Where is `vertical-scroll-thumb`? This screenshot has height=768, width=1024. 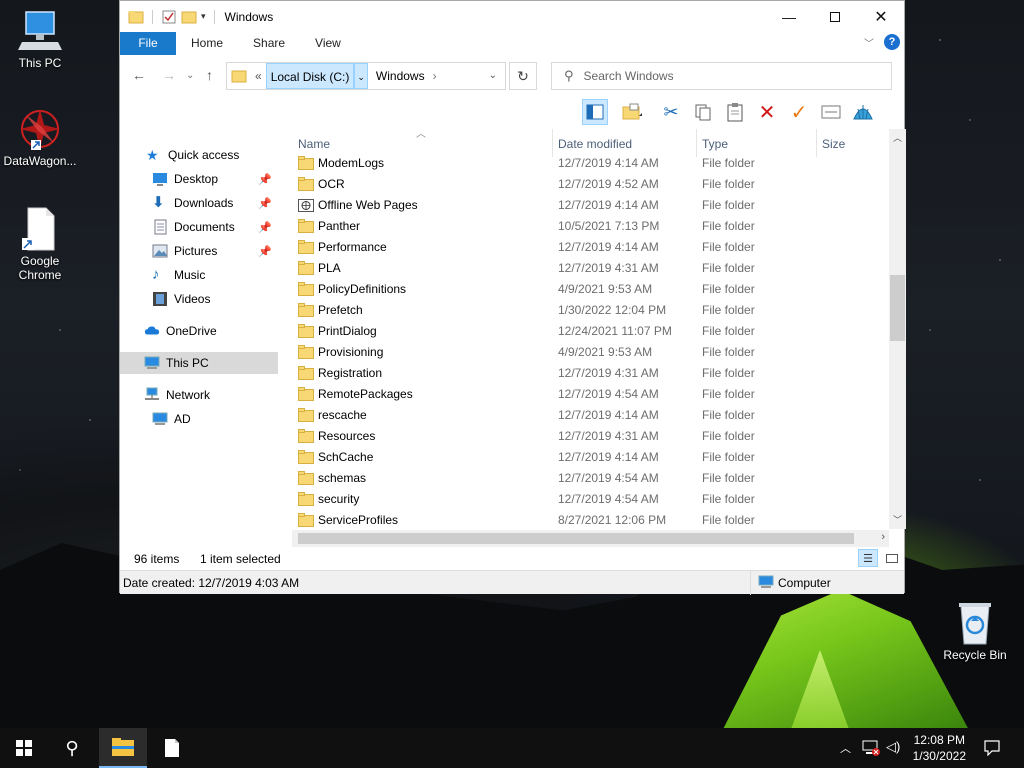
vertical-scroll-thumb is located at coordinates (897, 308).